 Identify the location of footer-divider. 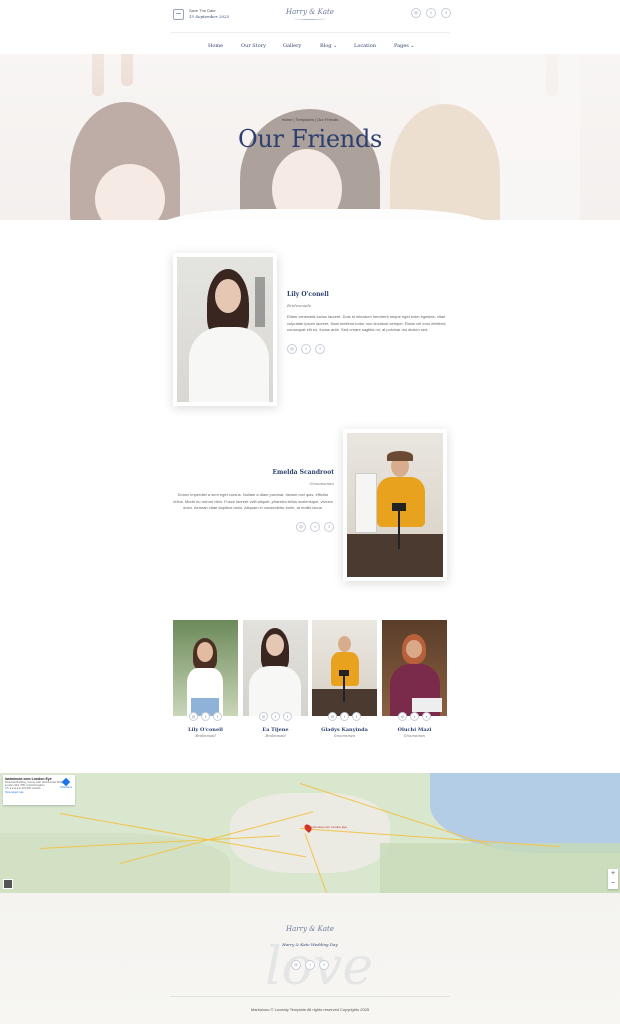
(310, 996).